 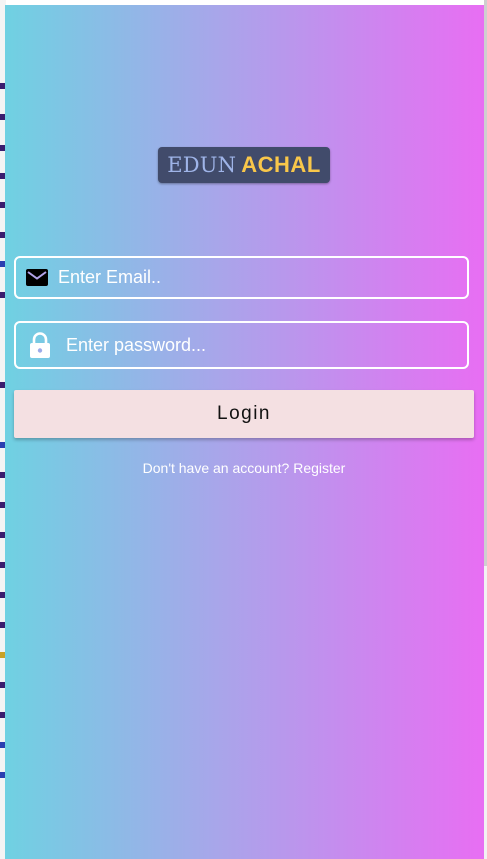 What do you see at coordinates (37, 278) in the screenshot?
I see `mail-icon` at bounding box center [37, 278].